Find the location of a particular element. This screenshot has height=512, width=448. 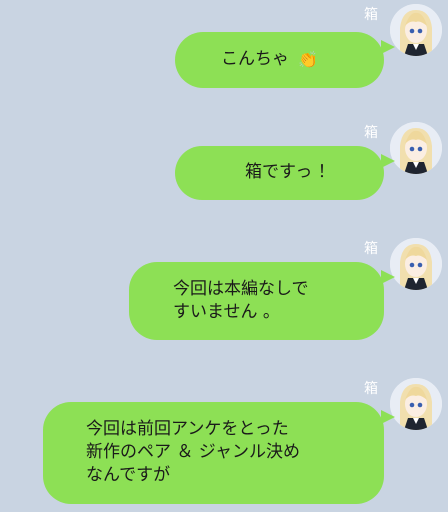

message-bubble: こんちゃ 👏 is located at coordinates (279, 60).